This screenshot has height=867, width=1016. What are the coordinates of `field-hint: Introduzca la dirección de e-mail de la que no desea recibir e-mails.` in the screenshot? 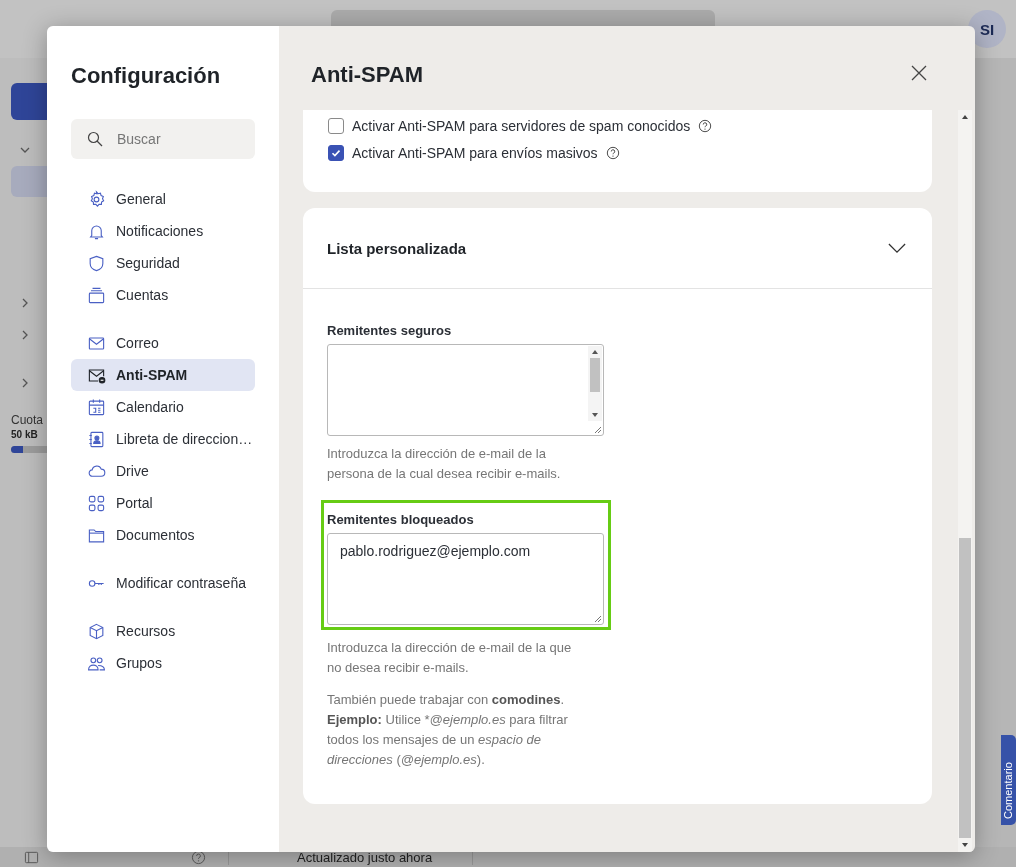 It's located at (450, 658).